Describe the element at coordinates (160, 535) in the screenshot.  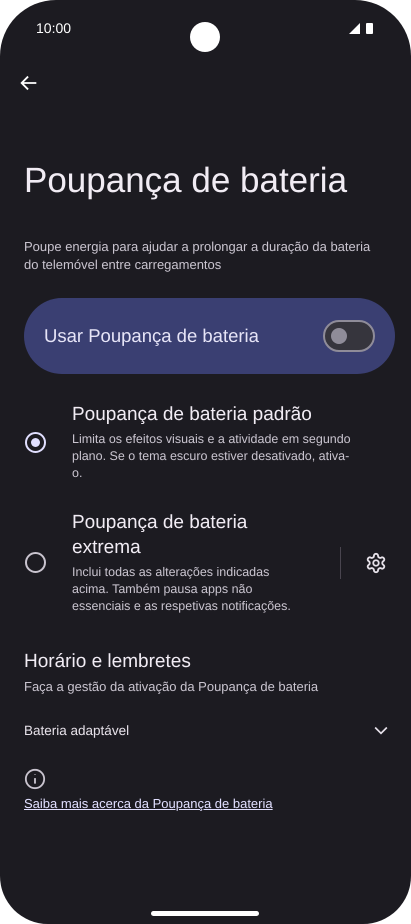
I see `option-title: Poupança de bateria extrema` at that location.